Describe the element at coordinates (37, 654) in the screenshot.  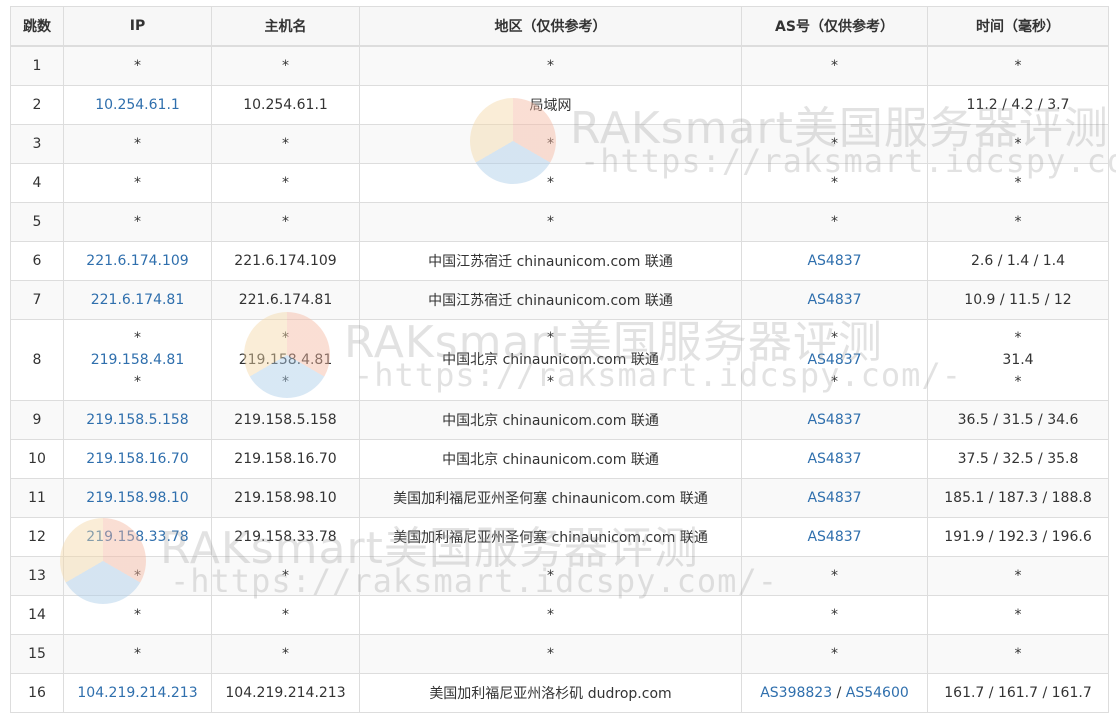
I see `cell-hop: 15` at that location.